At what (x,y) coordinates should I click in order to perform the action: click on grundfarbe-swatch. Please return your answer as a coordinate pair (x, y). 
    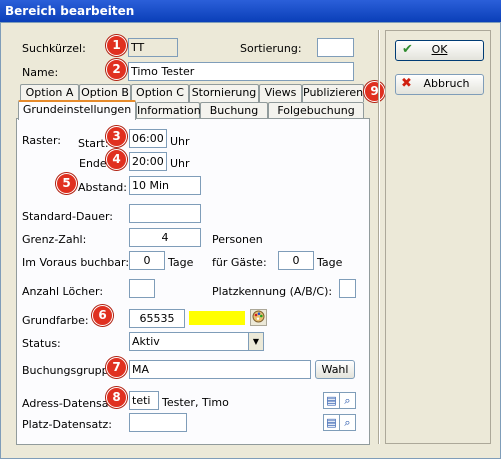
    Looking at the image, I should click on (217, 318).